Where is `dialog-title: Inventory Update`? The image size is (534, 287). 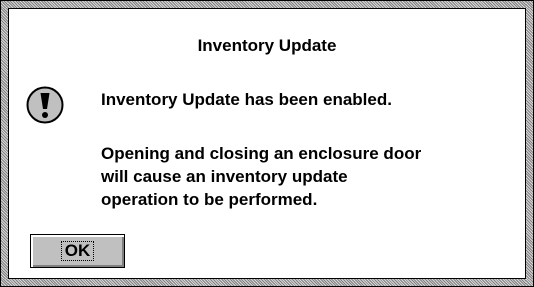
dialog-title: Inventory Update is located at coordinates (267, 45).